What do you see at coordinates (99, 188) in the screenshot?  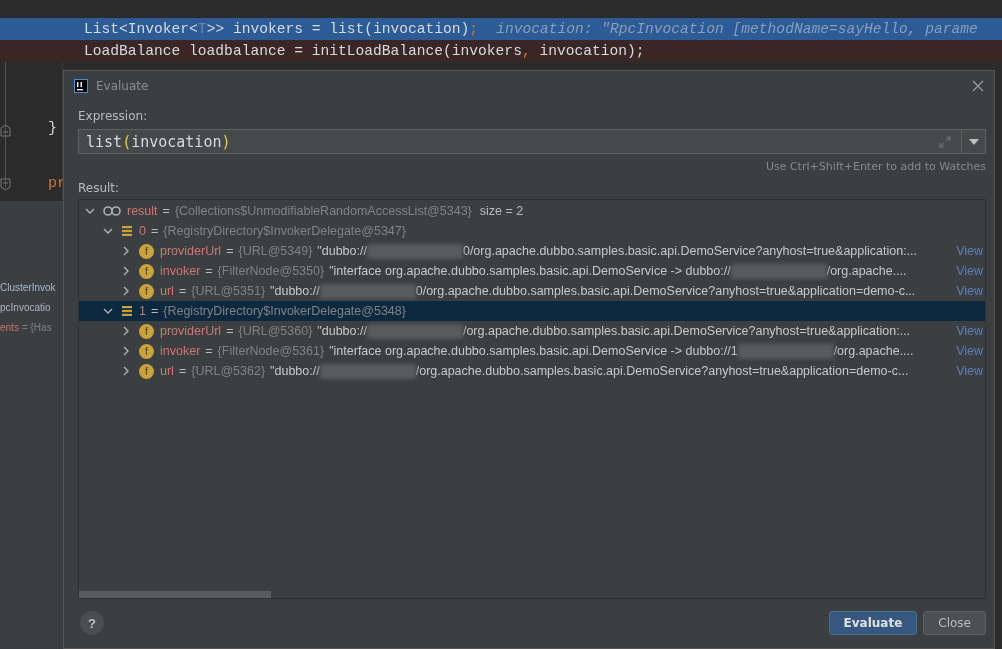 I see `result-label: Result:` at bounding box center [99, 188].